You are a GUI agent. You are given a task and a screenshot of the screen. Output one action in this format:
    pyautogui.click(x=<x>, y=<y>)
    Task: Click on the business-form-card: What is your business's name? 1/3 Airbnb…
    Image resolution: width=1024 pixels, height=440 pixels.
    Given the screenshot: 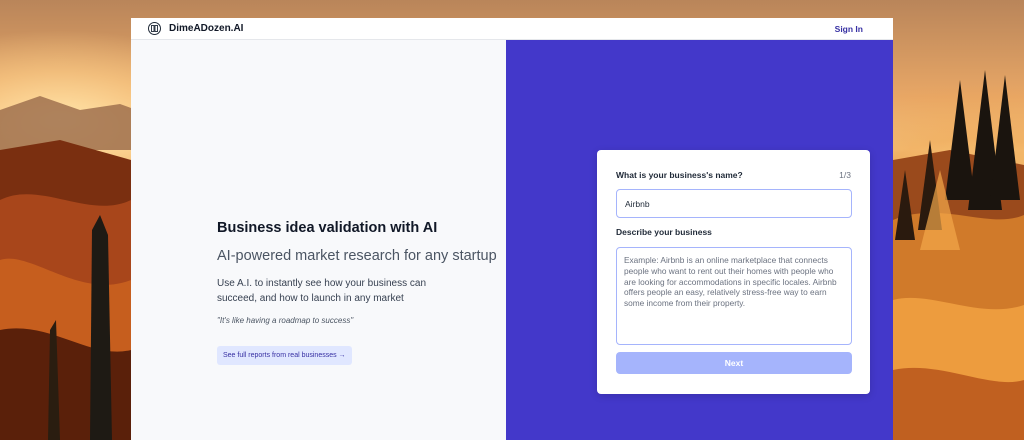 What is the action you would take?
    pyautogui.click(x=733, y=272)
    